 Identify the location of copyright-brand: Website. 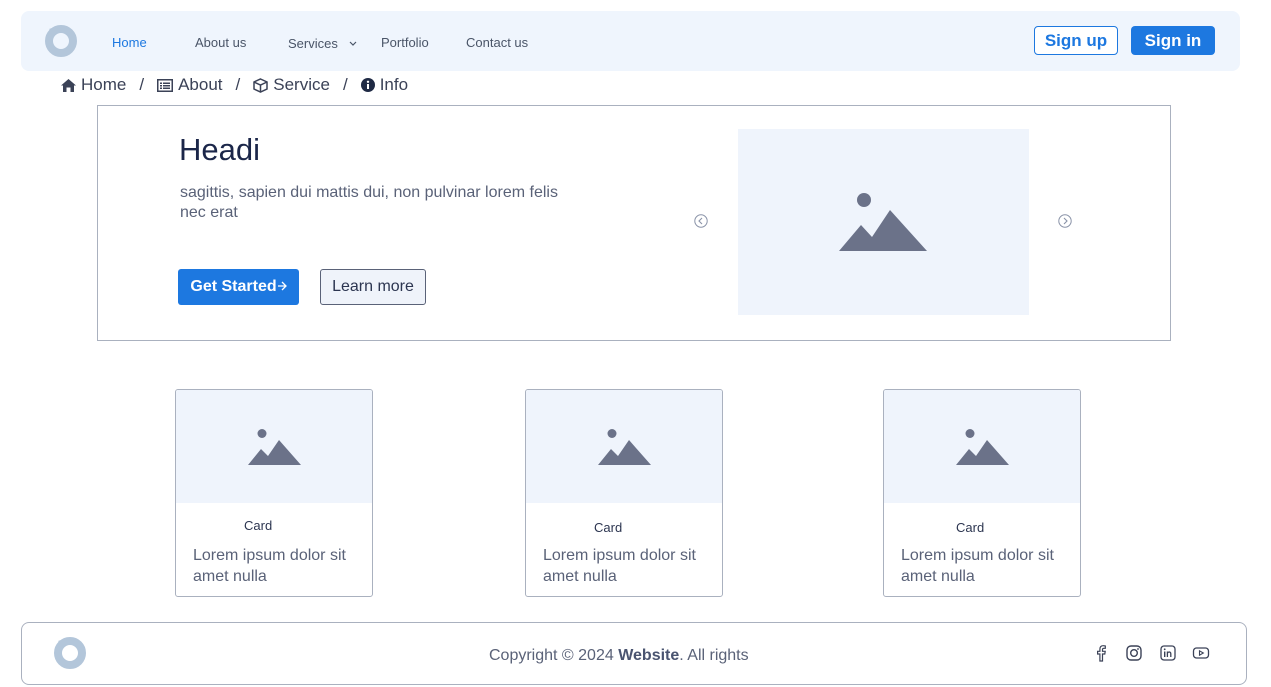
(648, 655).